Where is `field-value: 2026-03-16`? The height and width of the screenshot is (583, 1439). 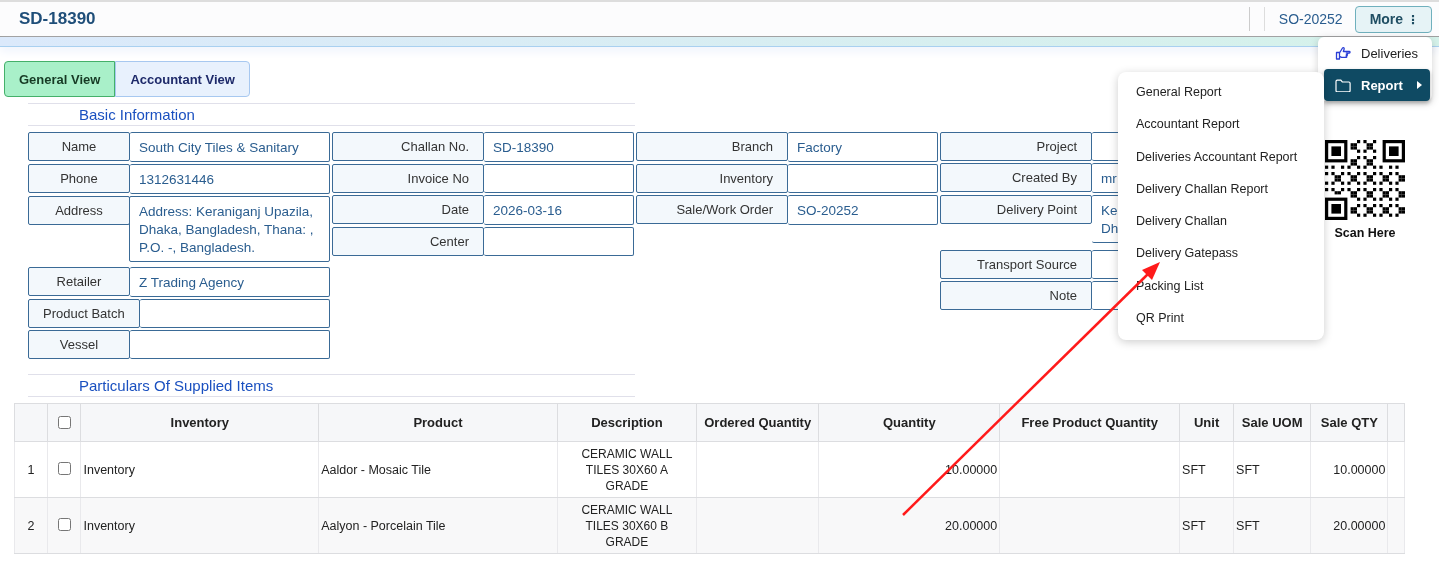 field-value: 2026-03-16 is located at coordinates (559, 210).